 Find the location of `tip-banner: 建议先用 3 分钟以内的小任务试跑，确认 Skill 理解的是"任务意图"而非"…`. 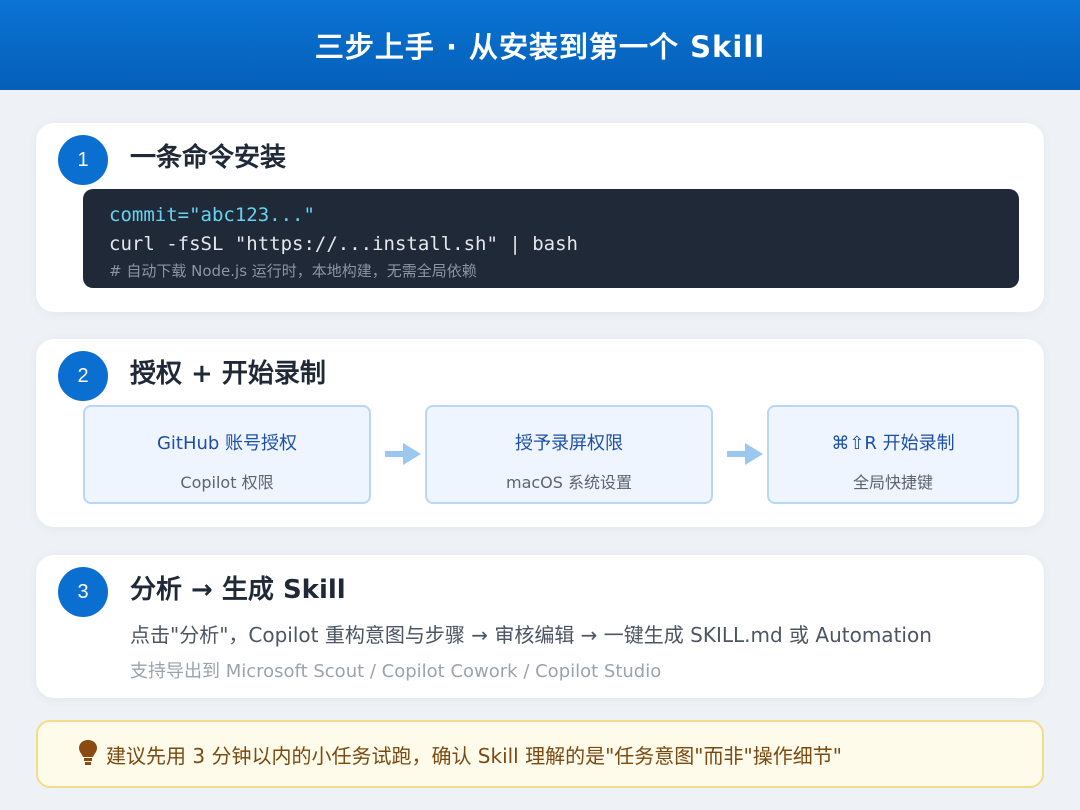

tip-banner: 建议先用 3 分钟以内的小任务试跑，确认 Skill 理解的是"任务意图"而非"… is located at coordinates (540, 754).